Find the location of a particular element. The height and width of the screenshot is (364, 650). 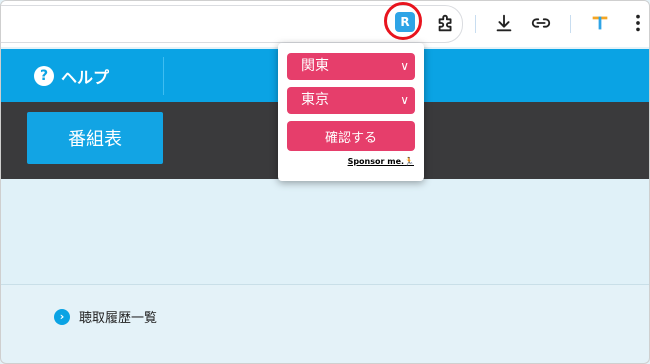

runner-emoji-icon: 🏃 is located at coordinates (409, 161).